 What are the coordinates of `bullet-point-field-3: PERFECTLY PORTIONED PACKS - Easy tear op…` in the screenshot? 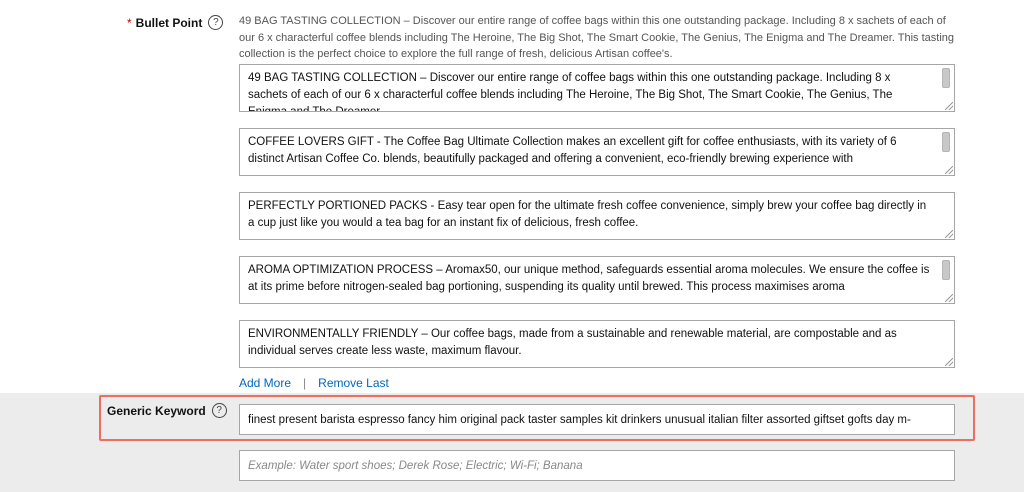 It's located at (597, 216).